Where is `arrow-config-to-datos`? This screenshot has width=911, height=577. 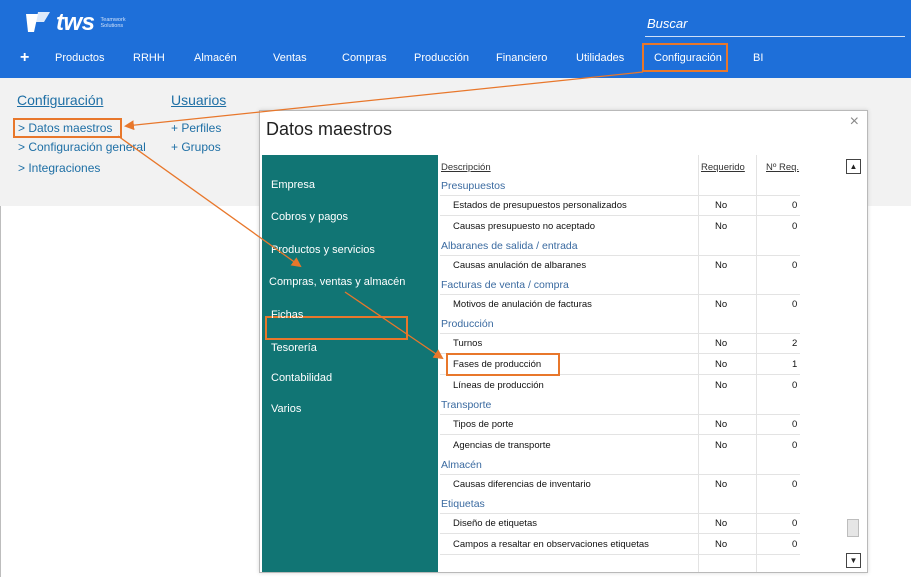 arrow-config-to-datos is located at coordinates (384, 101).